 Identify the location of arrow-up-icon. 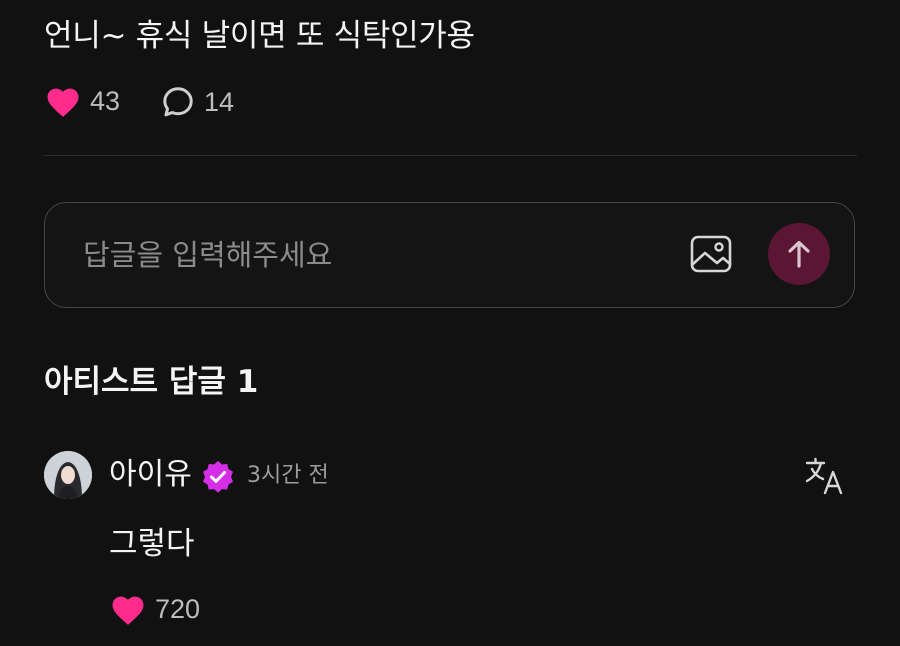
(799, 254).